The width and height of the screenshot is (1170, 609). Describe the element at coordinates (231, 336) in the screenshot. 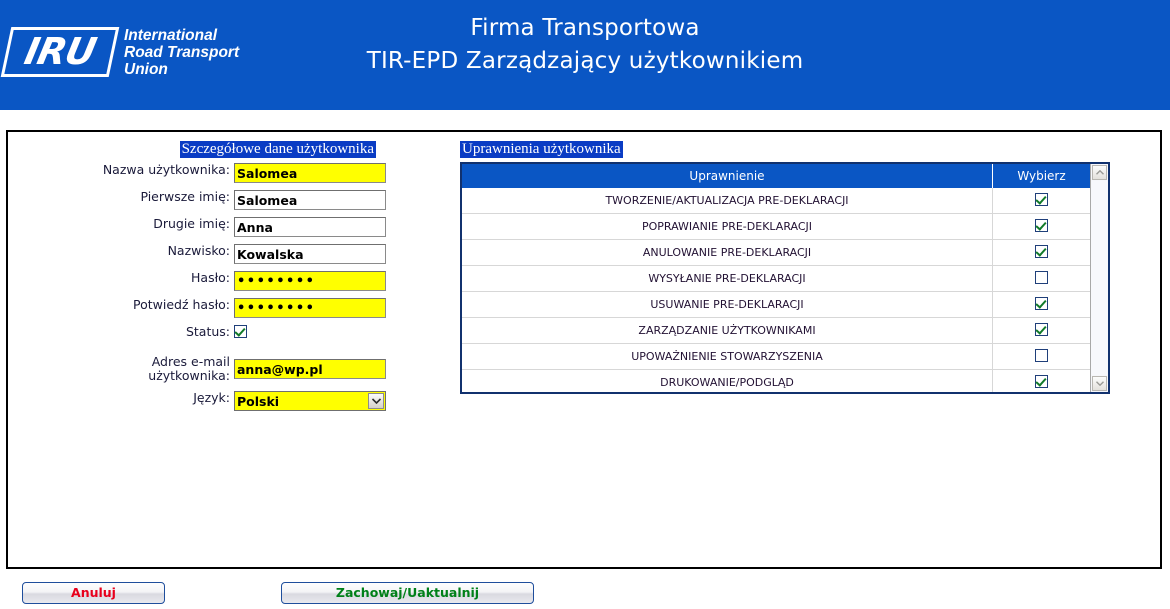

I see `field-row-status: Status:` at that location.